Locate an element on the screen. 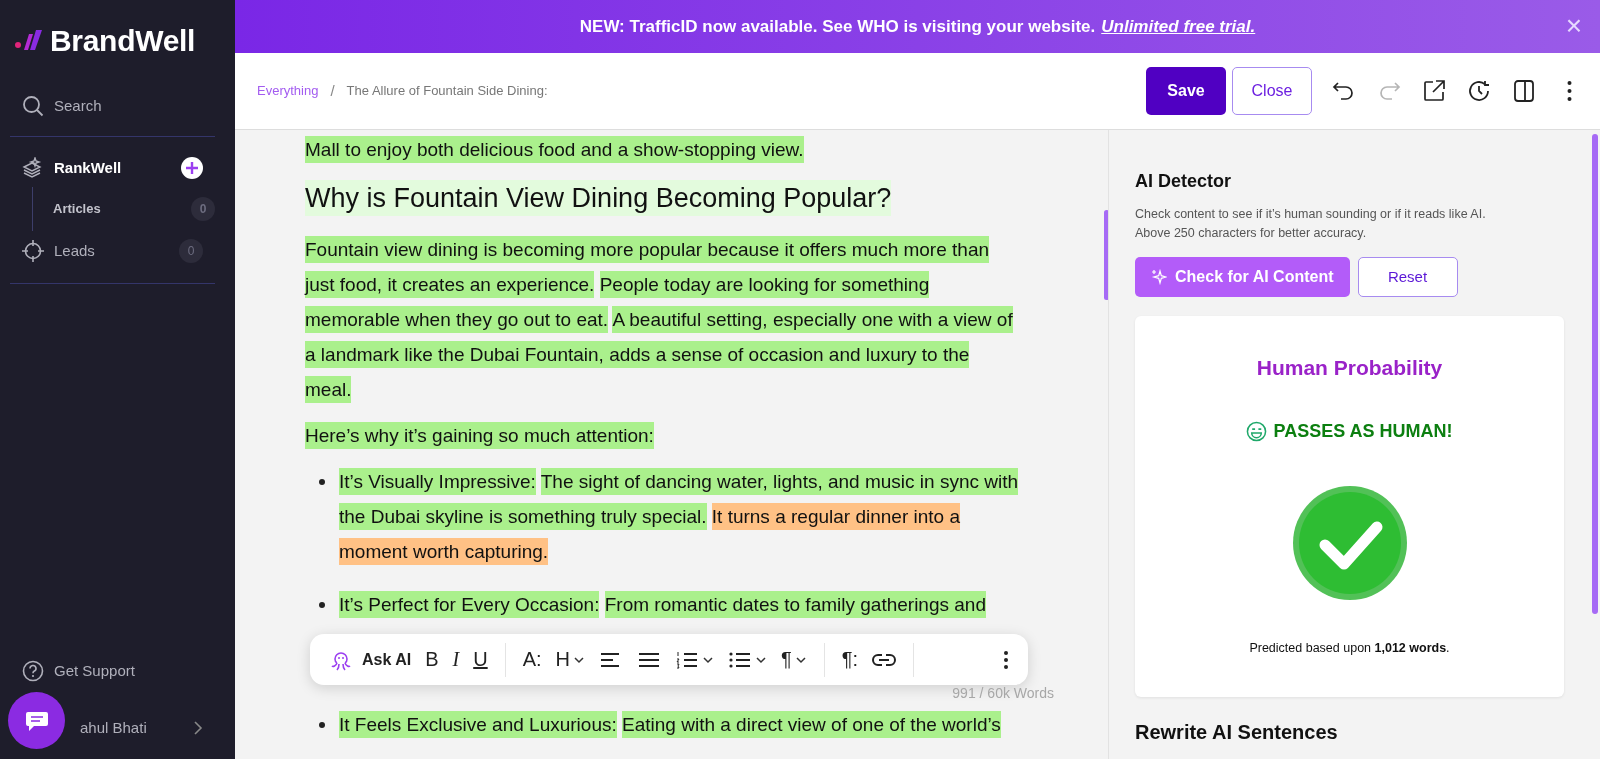 The image size is (1600, 759). highlighted-text: People today are looking for something is located at coordinates (764, 284).